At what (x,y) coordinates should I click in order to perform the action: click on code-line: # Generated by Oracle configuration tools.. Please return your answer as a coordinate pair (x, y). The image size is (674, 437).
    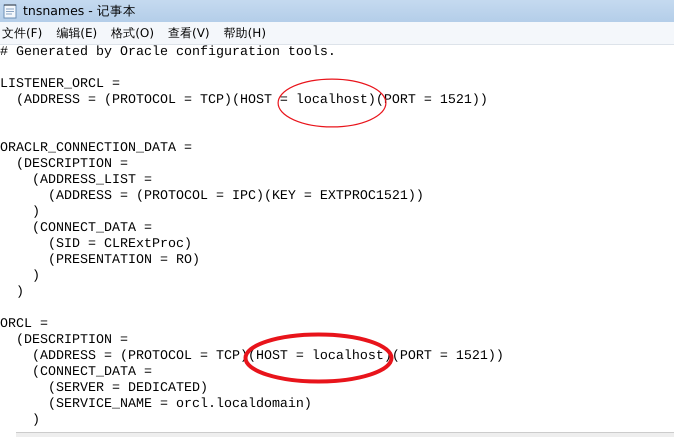
    Looking at the image, I should click on (168, 53).